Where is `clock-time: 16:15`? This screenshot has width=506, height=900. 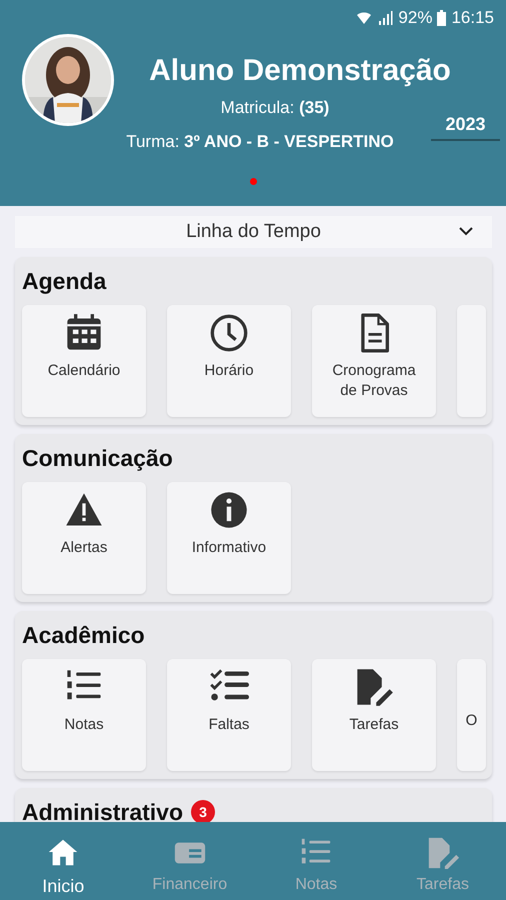 clock-time: 16:15 is located at coordinates (472, 18).